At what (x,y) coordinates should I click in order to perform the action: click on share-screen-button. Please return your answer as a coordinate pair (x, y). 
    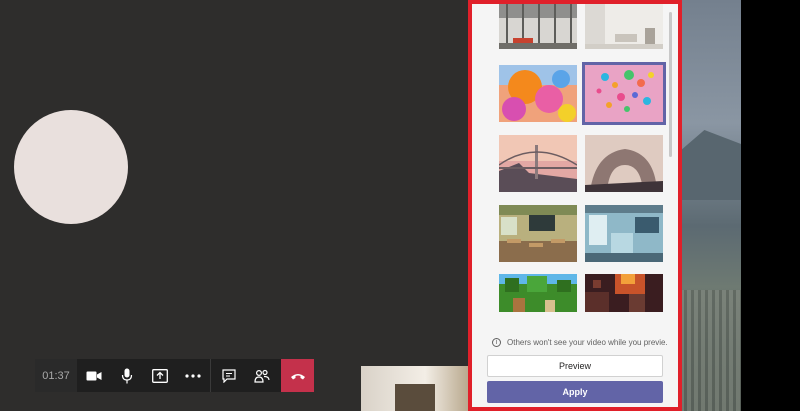
    Looking at the image, I should click on (159, 375).